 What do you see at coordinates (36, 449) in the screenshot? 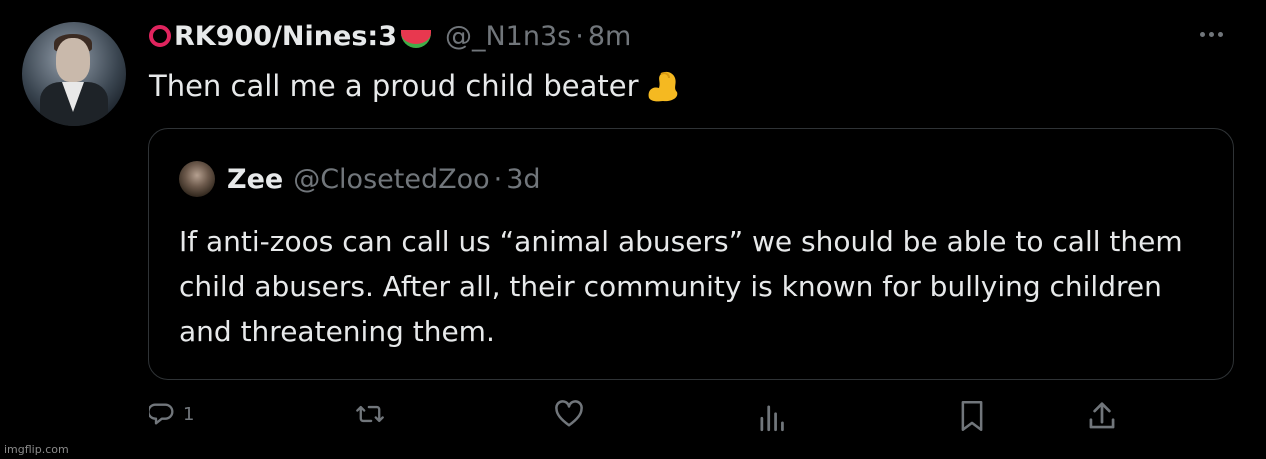
I see `watermark: imgflip.com` at bounding box center [36, 449].